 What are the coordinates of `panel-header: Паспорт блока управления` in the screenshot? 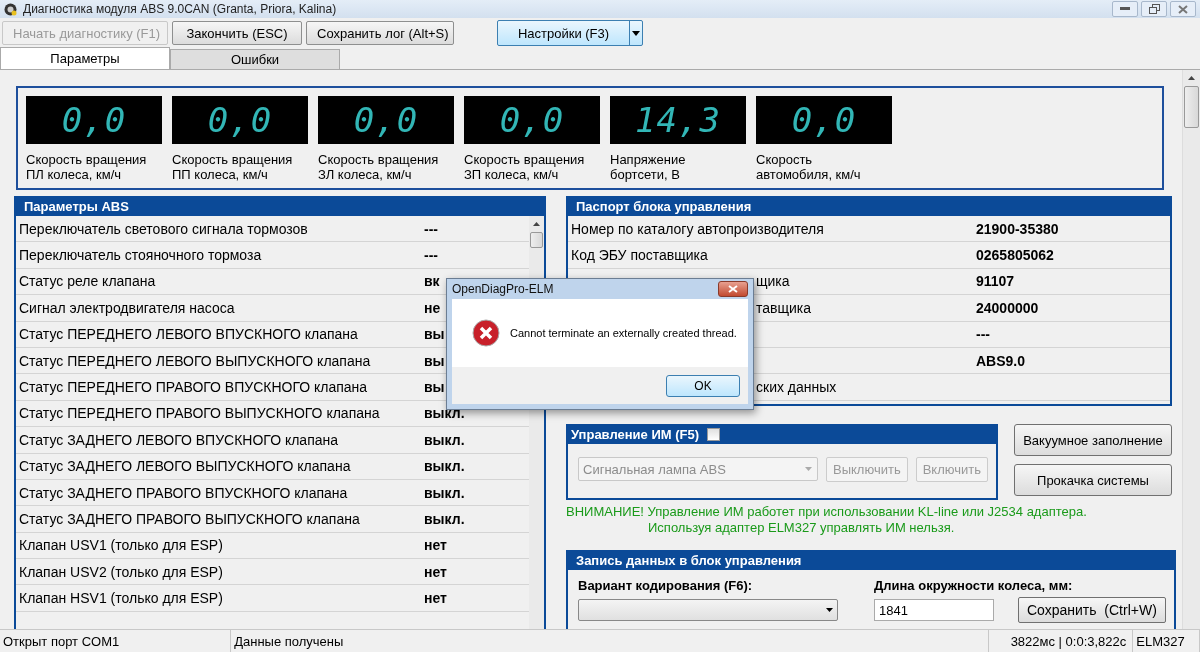 It's located at (869, 206).